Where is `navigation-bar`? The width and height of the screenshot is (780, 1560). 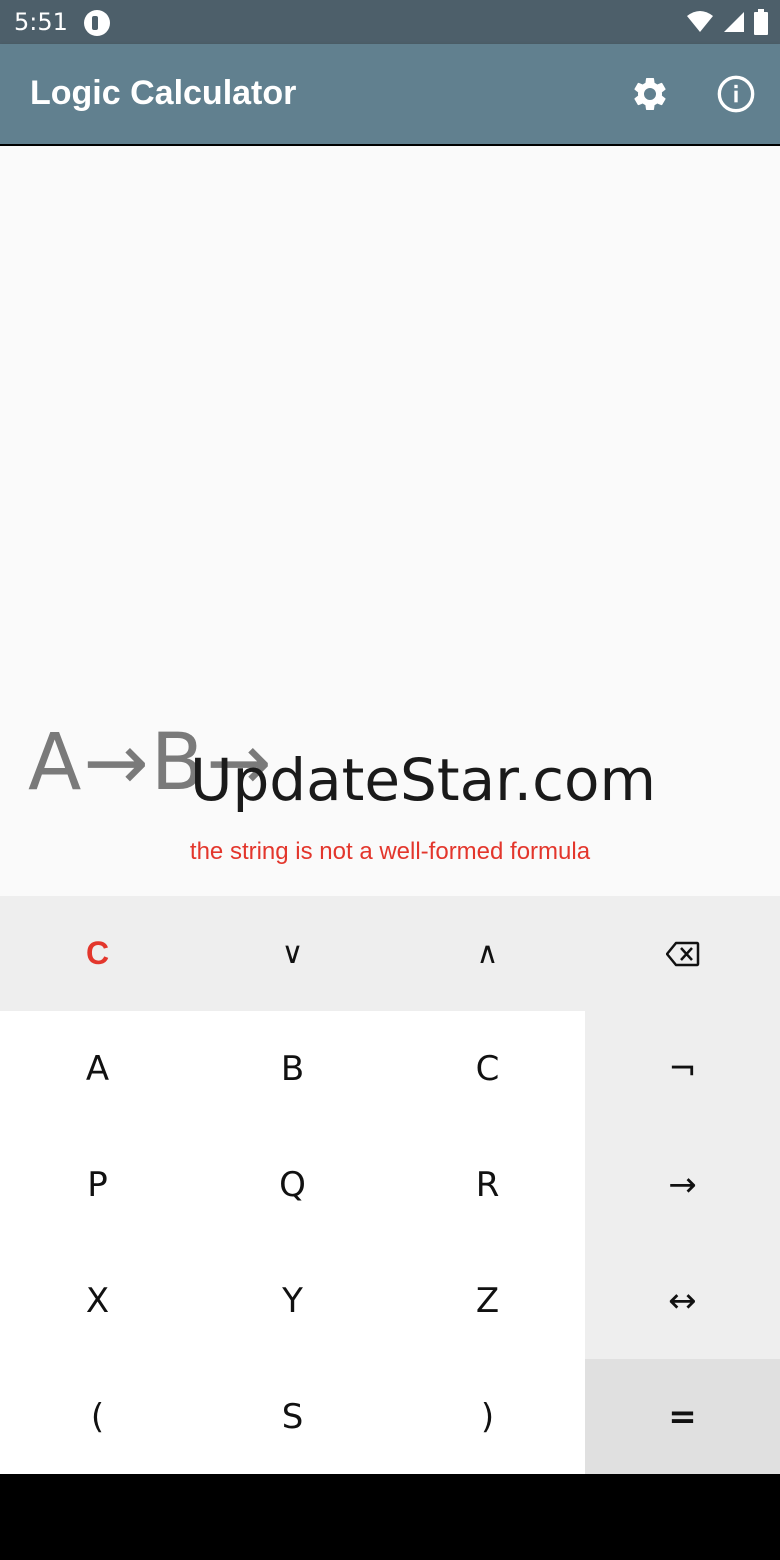 navigation-bar is located at coordinates (390, 1517).